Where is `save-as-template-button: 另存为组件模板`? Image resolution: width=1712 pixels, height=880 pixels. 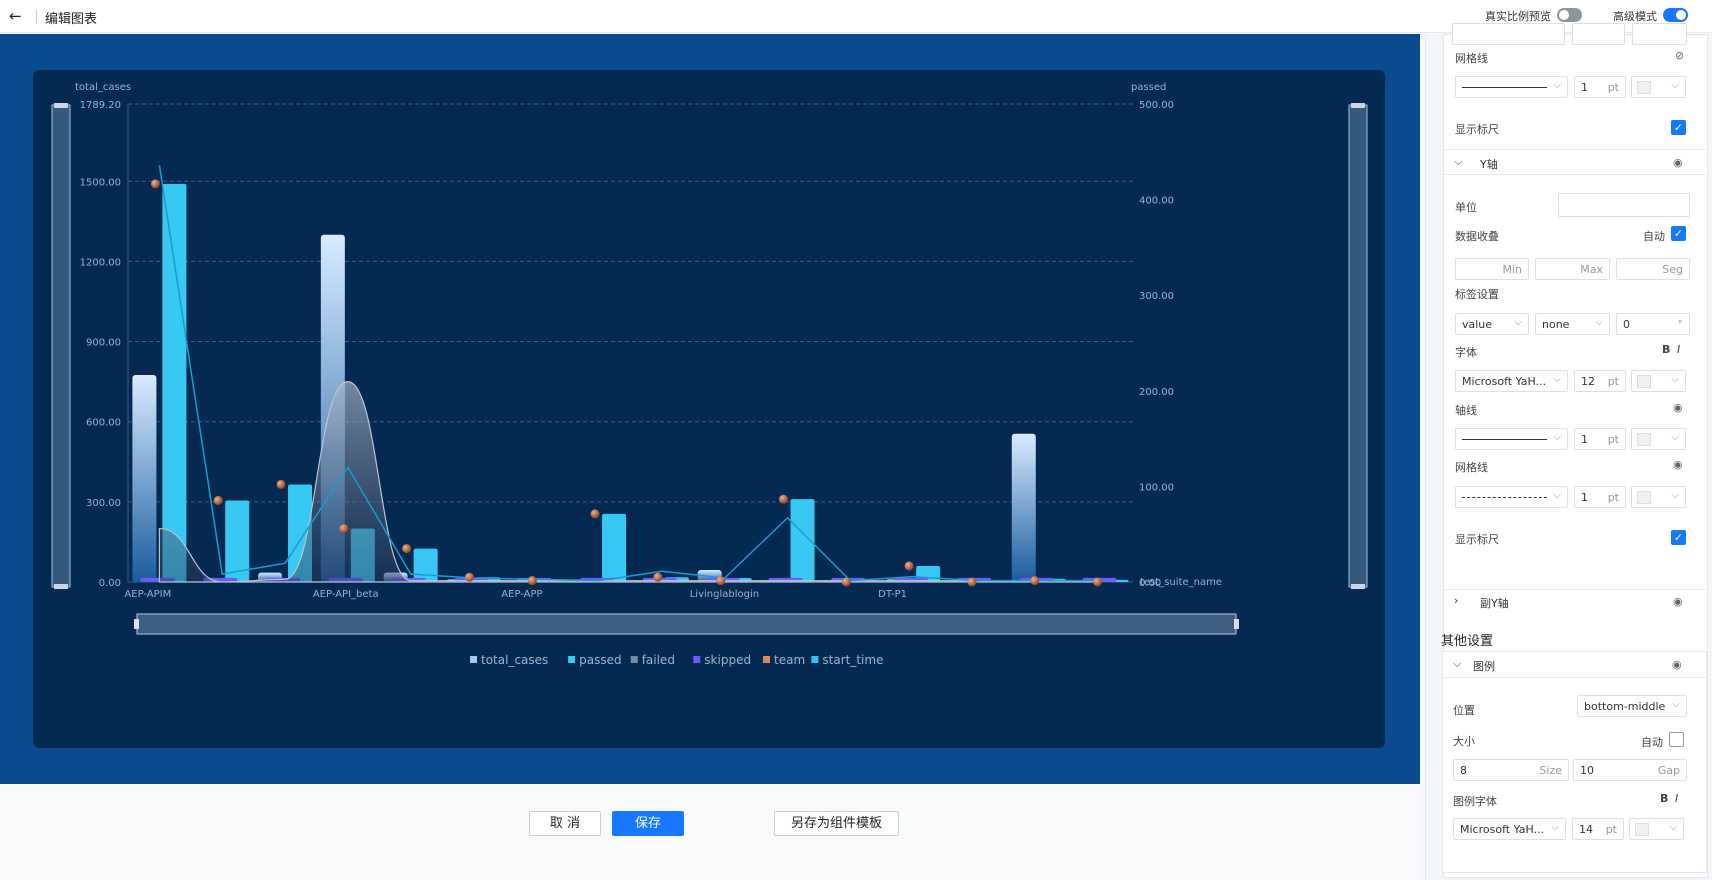
save-as-template-button: 另存为组件模板 is located at coordinates (836, 823).